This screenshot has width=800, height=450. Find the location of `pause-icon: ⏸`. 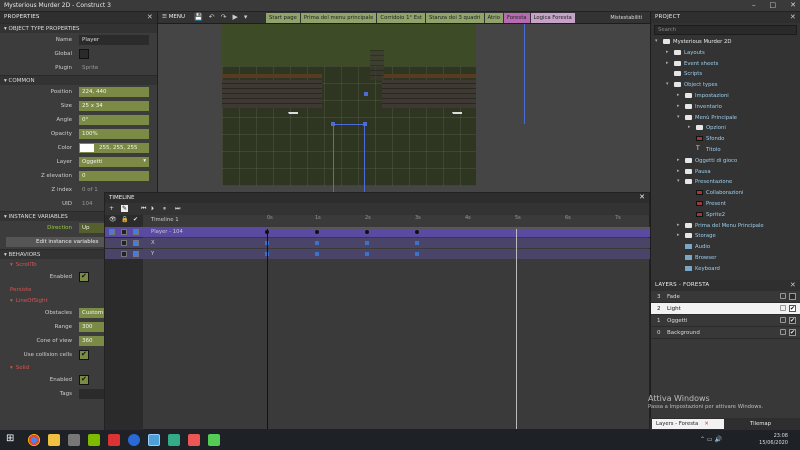

pause-icon: ⏸ is located at coordinates (164, 209).